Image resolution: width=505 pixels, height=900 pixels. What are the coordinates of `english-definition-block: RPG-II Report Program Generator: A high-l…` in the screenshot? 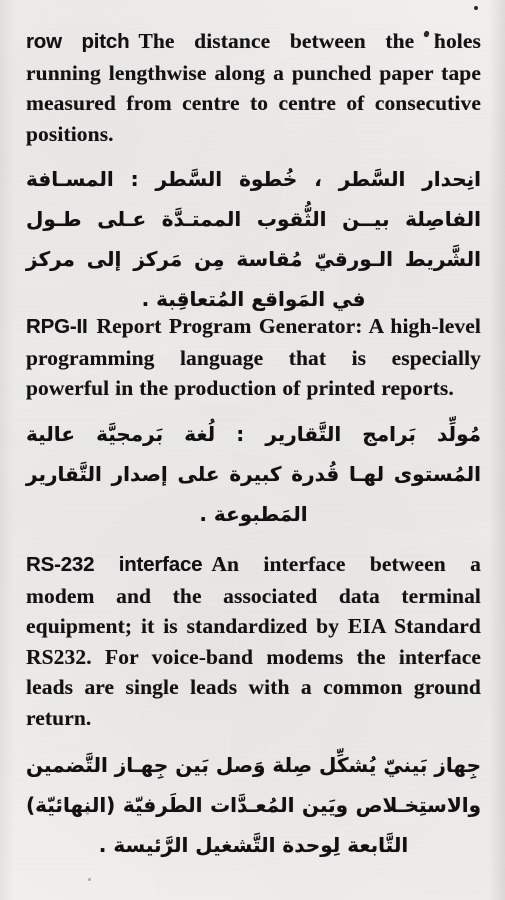 It's located at (253, 357).